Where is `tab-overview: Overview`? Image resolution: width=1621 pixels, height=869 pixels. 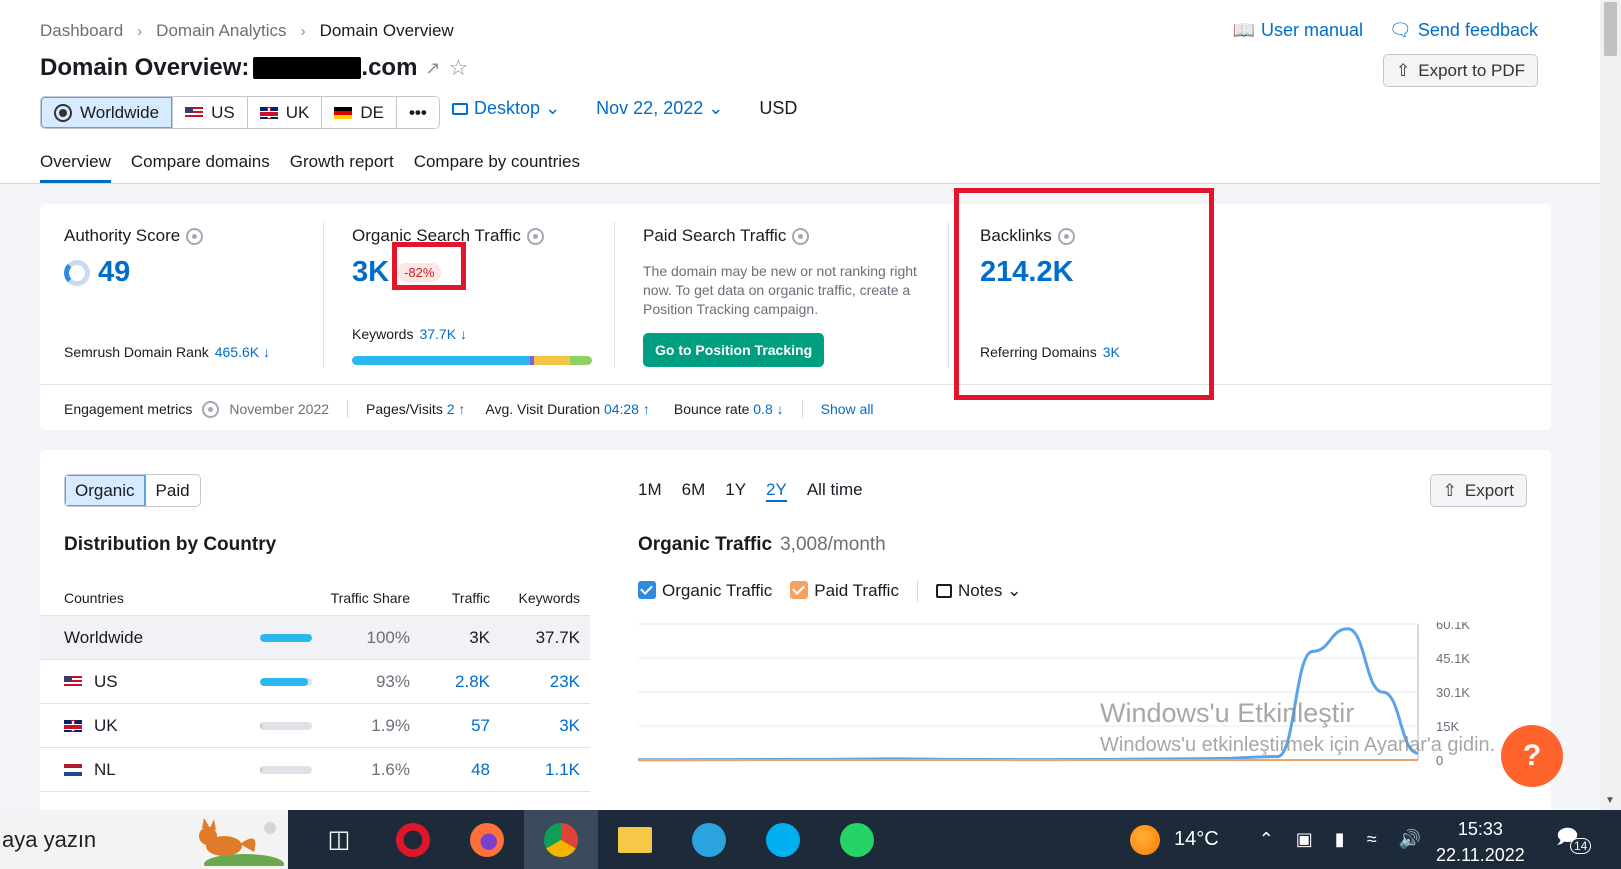 tab-overview: Overview is located at coordinates (75, 167).